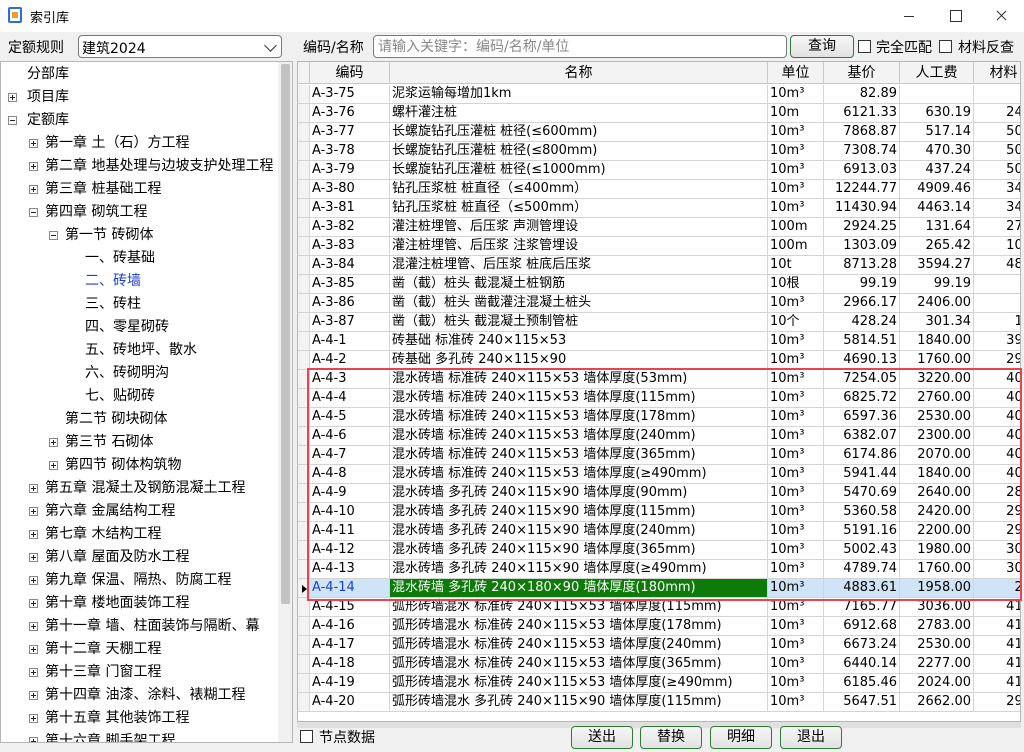 This screenshot has width=1024, height=752. What do you see at coordinates (937, 113) in the screenshot?
I see `cell-labor: 630.19` at bounding box center [937, 113].